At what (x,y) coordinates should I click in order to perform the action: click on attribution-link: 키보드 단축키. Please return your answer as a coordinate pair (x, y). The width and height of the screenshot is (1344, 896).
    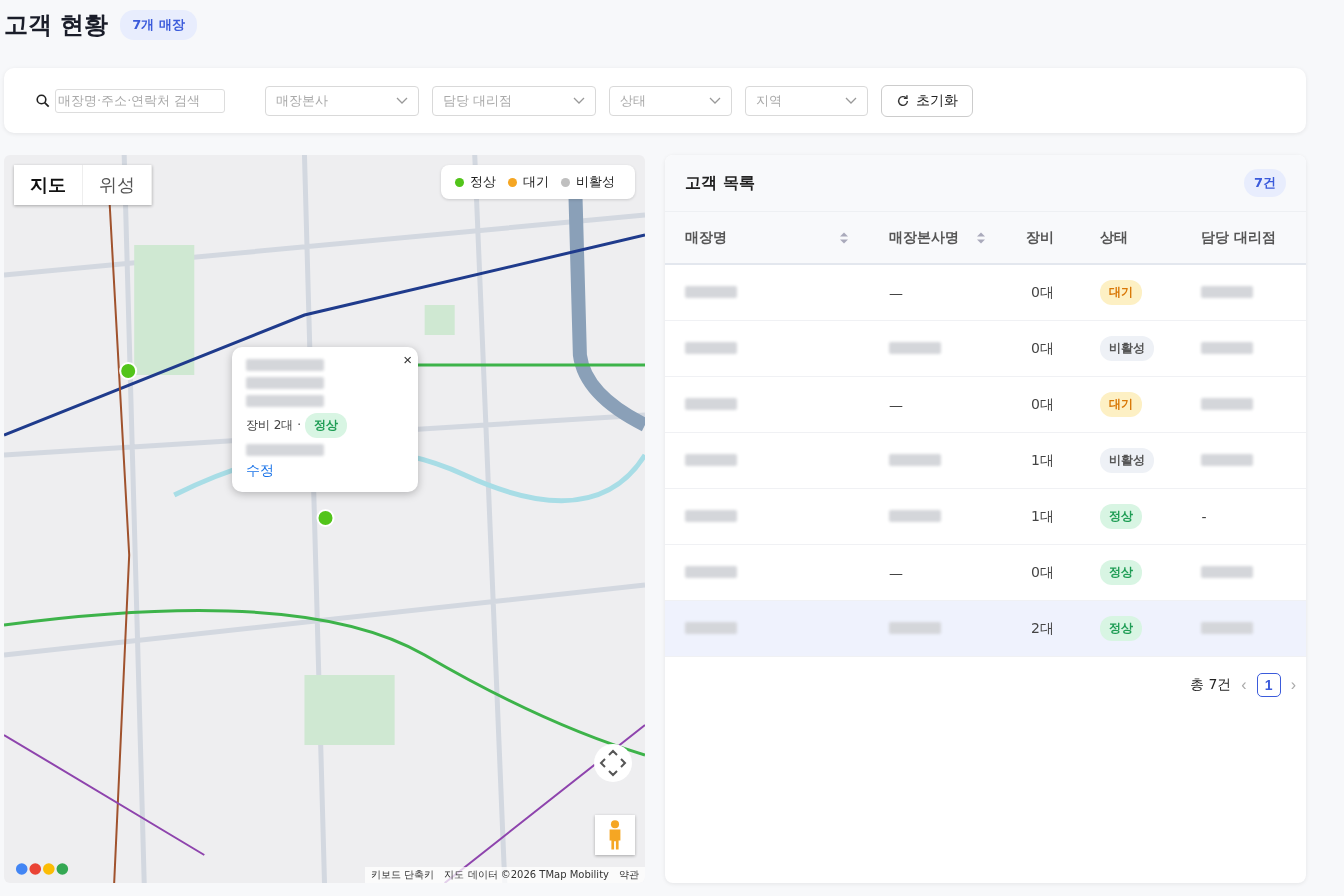
    Looking at the image, I should click on (403, 875).